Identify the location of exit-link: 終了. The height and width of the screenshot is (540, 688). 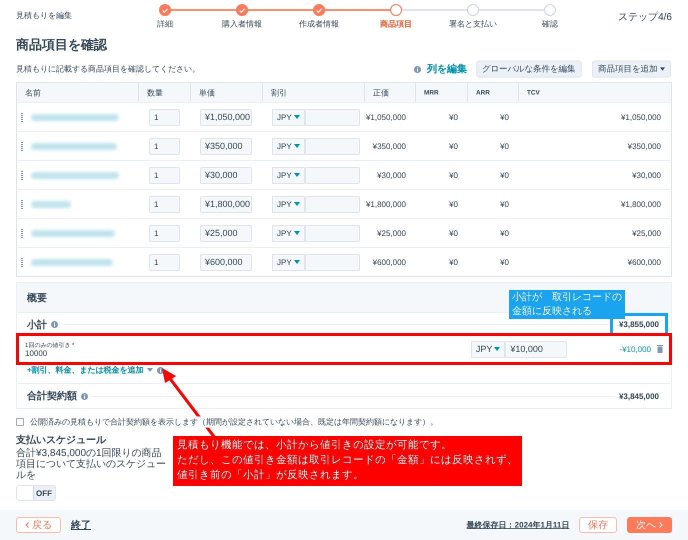
(81, 525).